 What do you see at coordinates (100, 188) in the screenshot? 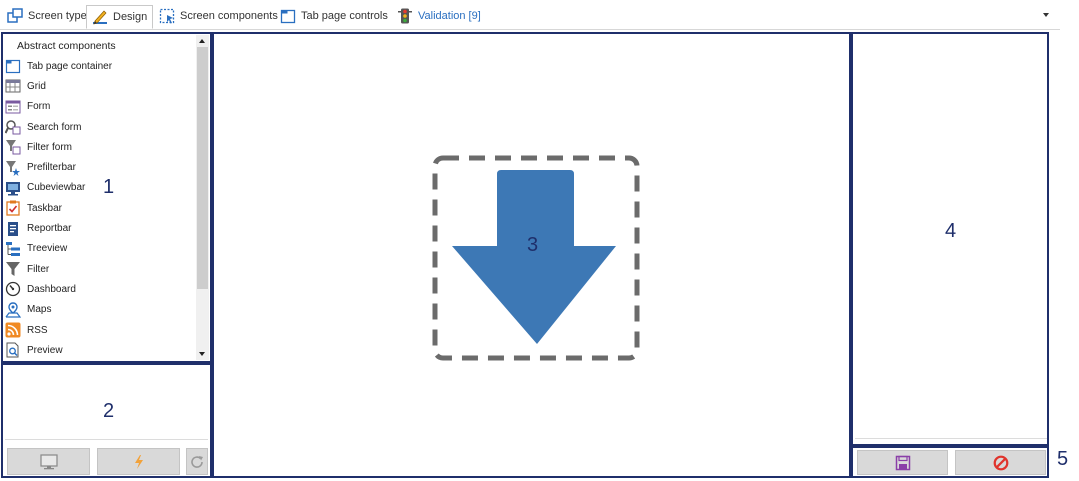
I see `component-cubeviewbar: Cubeviewbar` at bounding box center [100, 188].